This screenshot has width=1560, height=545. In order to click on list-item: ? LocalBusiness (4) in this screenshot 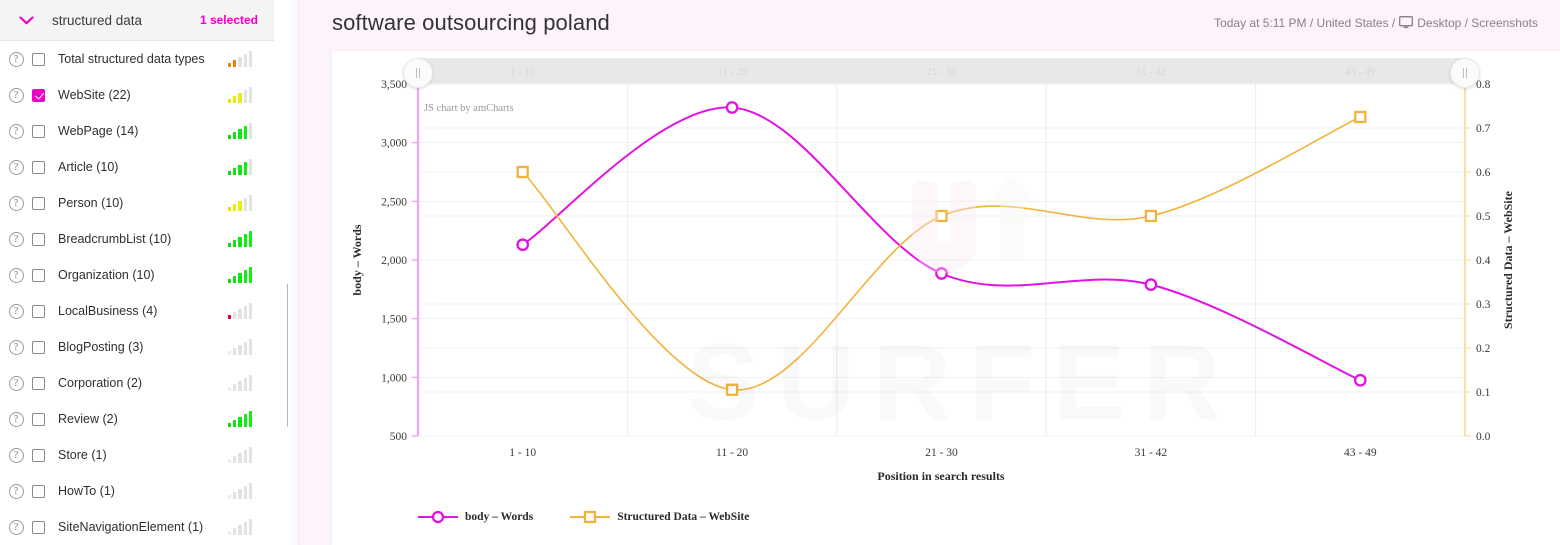, I will do `click(137, 311)`.